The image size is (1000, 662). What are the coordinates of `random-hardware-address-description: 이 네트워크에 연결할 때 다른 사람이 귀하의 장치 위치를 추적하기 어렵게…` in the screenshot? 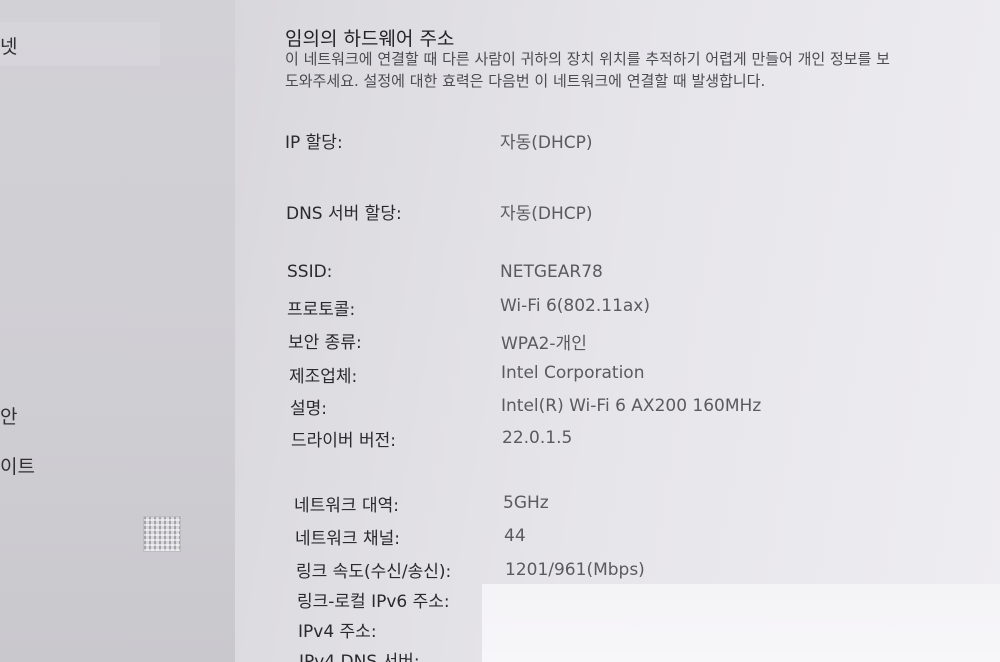 It's located at (642, 70).